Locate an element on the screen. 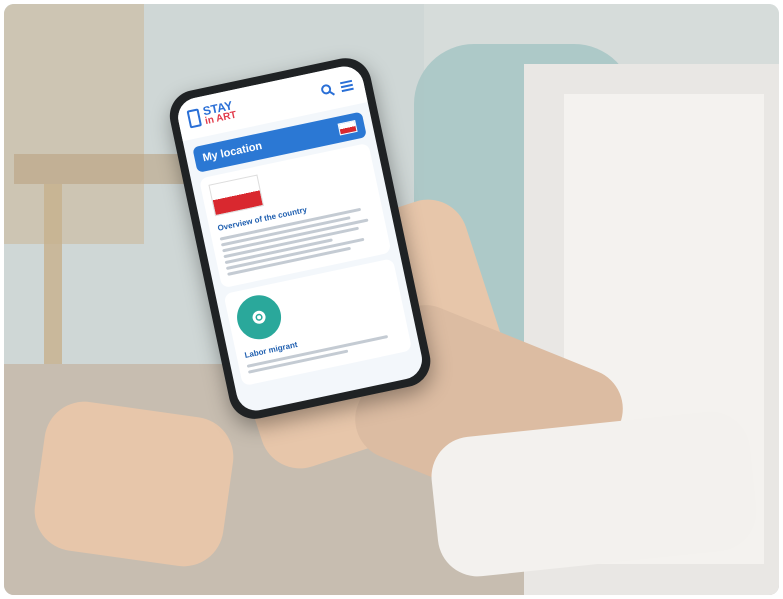  header-actions is located at coordinates (337, 88).